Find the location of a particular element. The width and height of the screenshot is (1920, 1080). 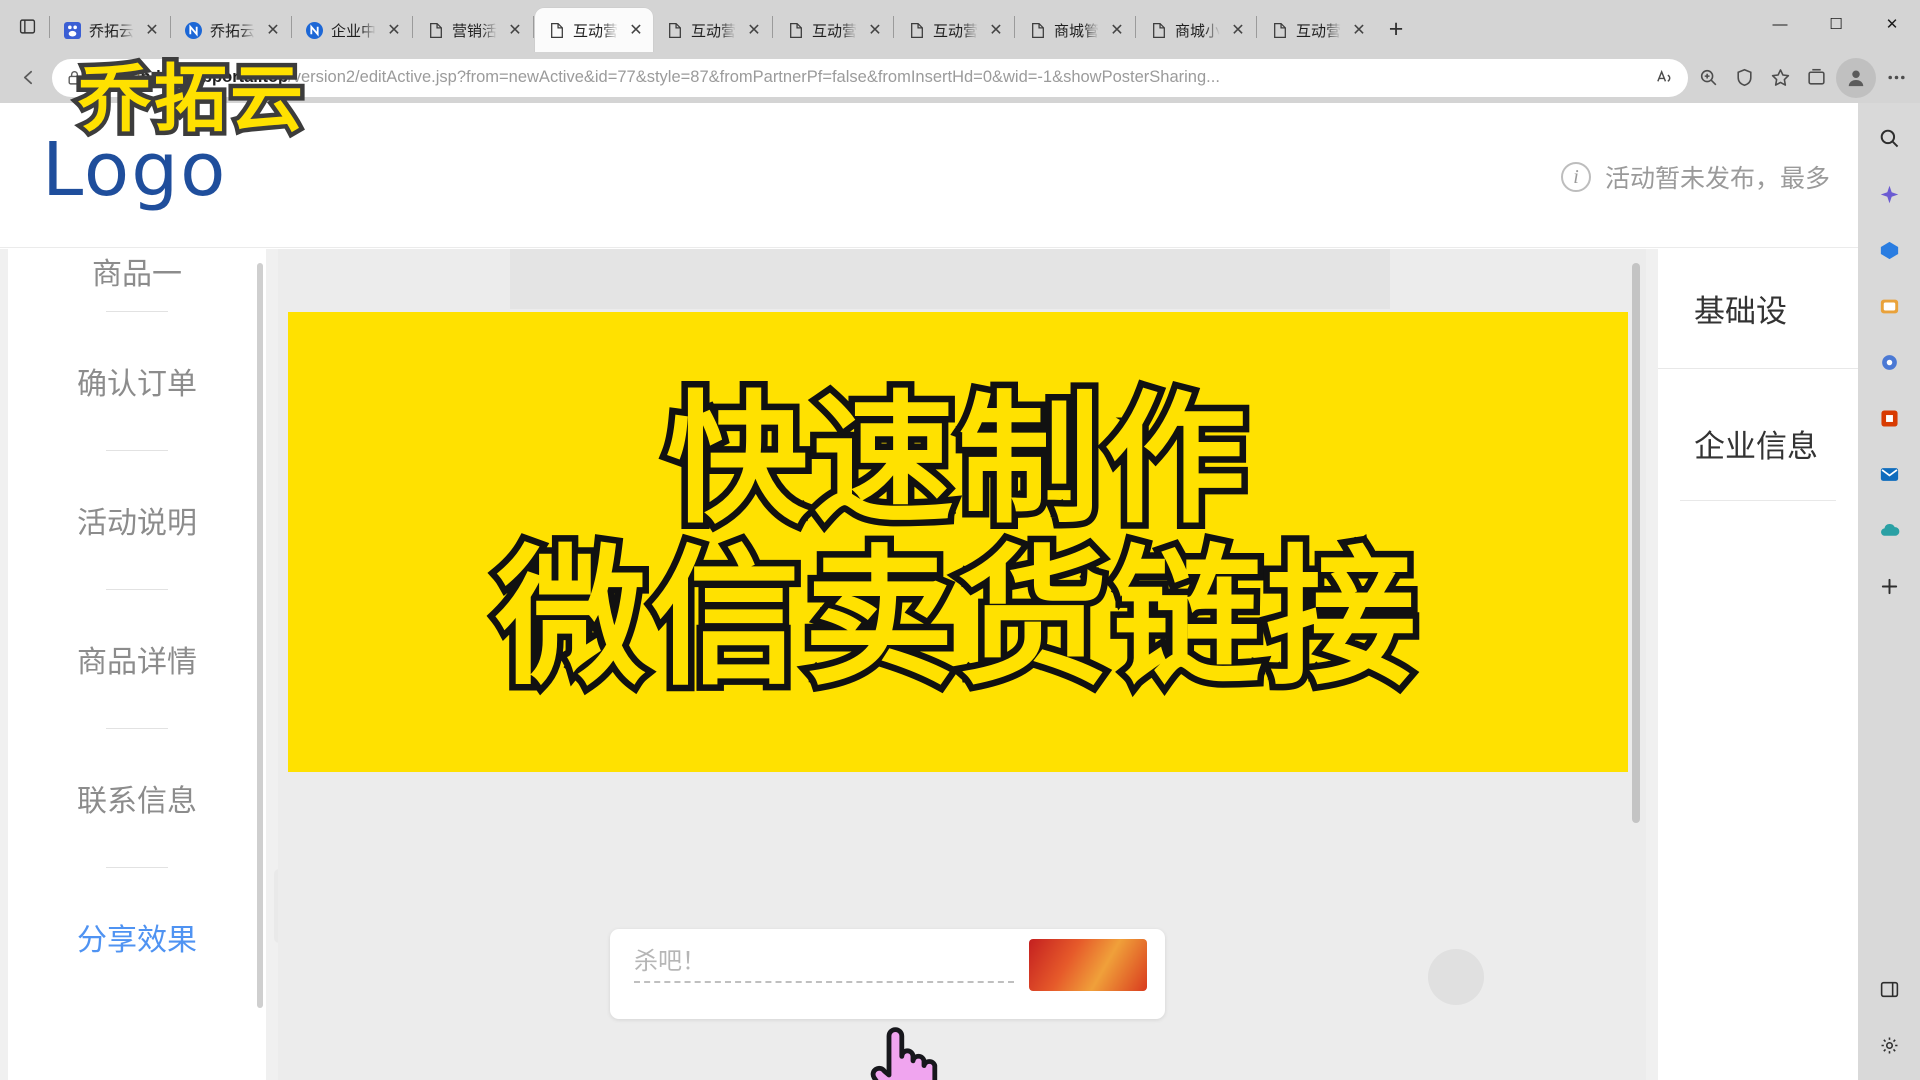

tab-title: 乔拓云 is located at coordinates (111, 31).